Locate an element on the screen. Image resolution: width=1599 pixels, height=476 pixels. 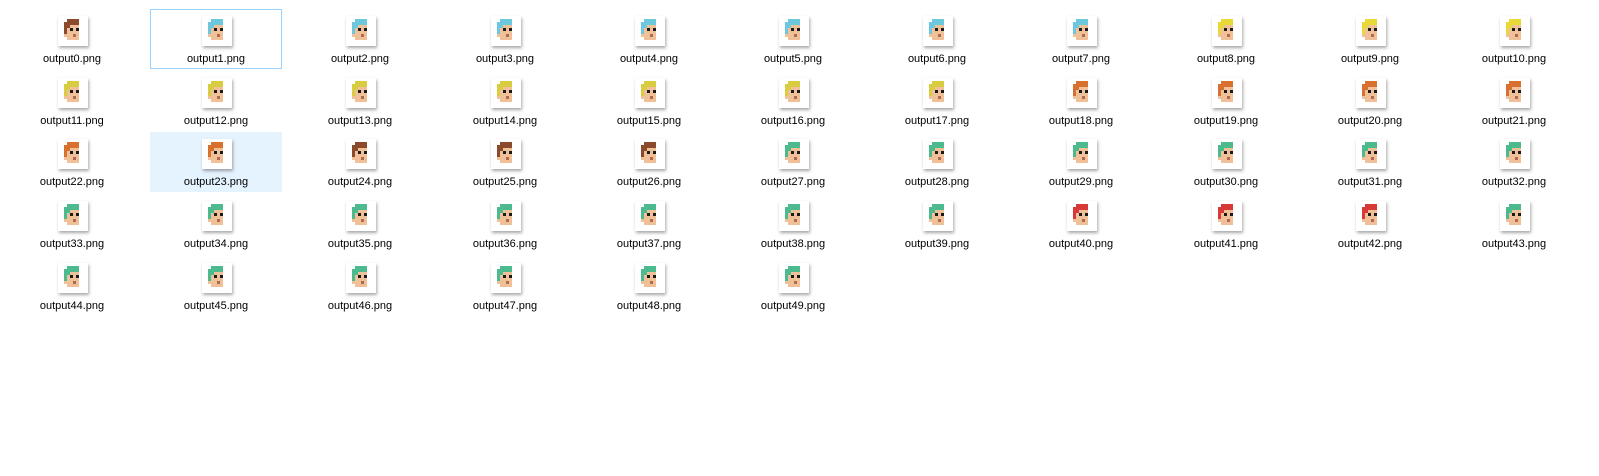
file-name-label: output33.png is located at coordinates (72, 244).